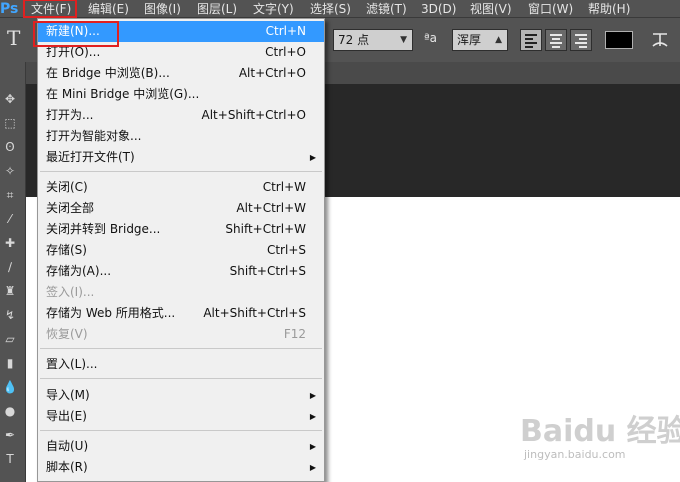 This screenshot has height=482, width=680. I want to click on antialias-value: 浑厚, so click(469, 40).